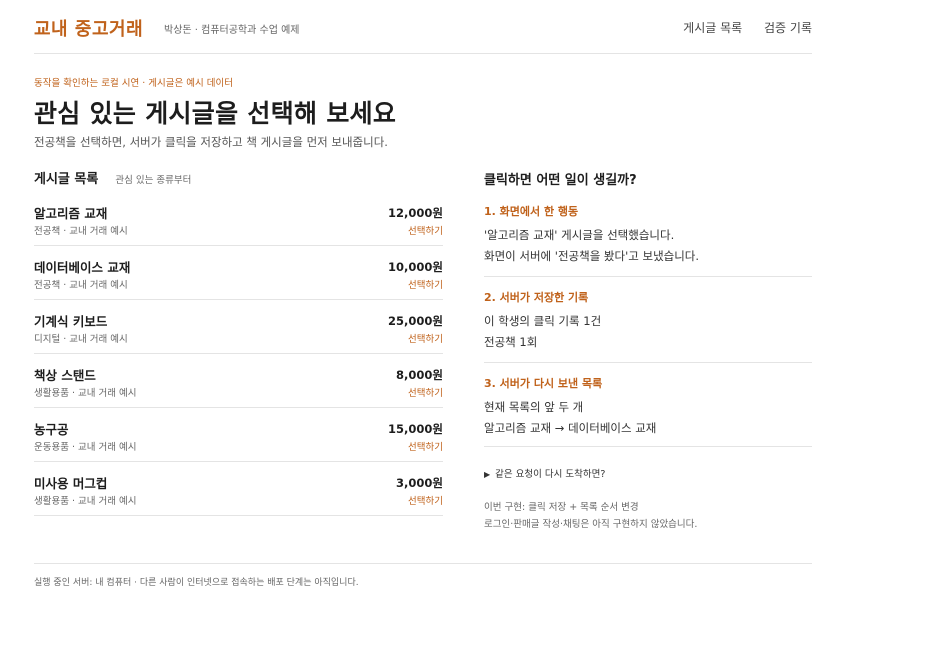  I want to click on implementation-note: 이번 구현: 클릭 저장 + 목록 순서 변경, so click(561, 507).